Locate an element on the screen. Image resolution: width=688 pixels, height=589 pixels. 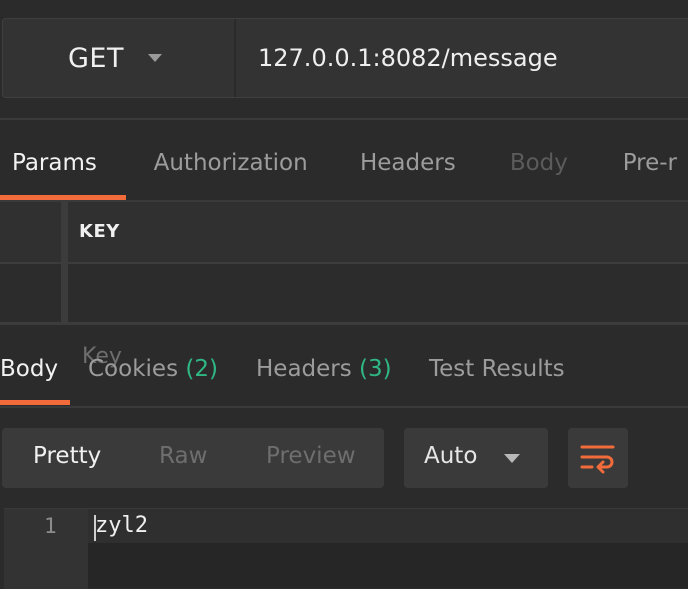
wrap-lines-button is located at coordinates (598, 458).